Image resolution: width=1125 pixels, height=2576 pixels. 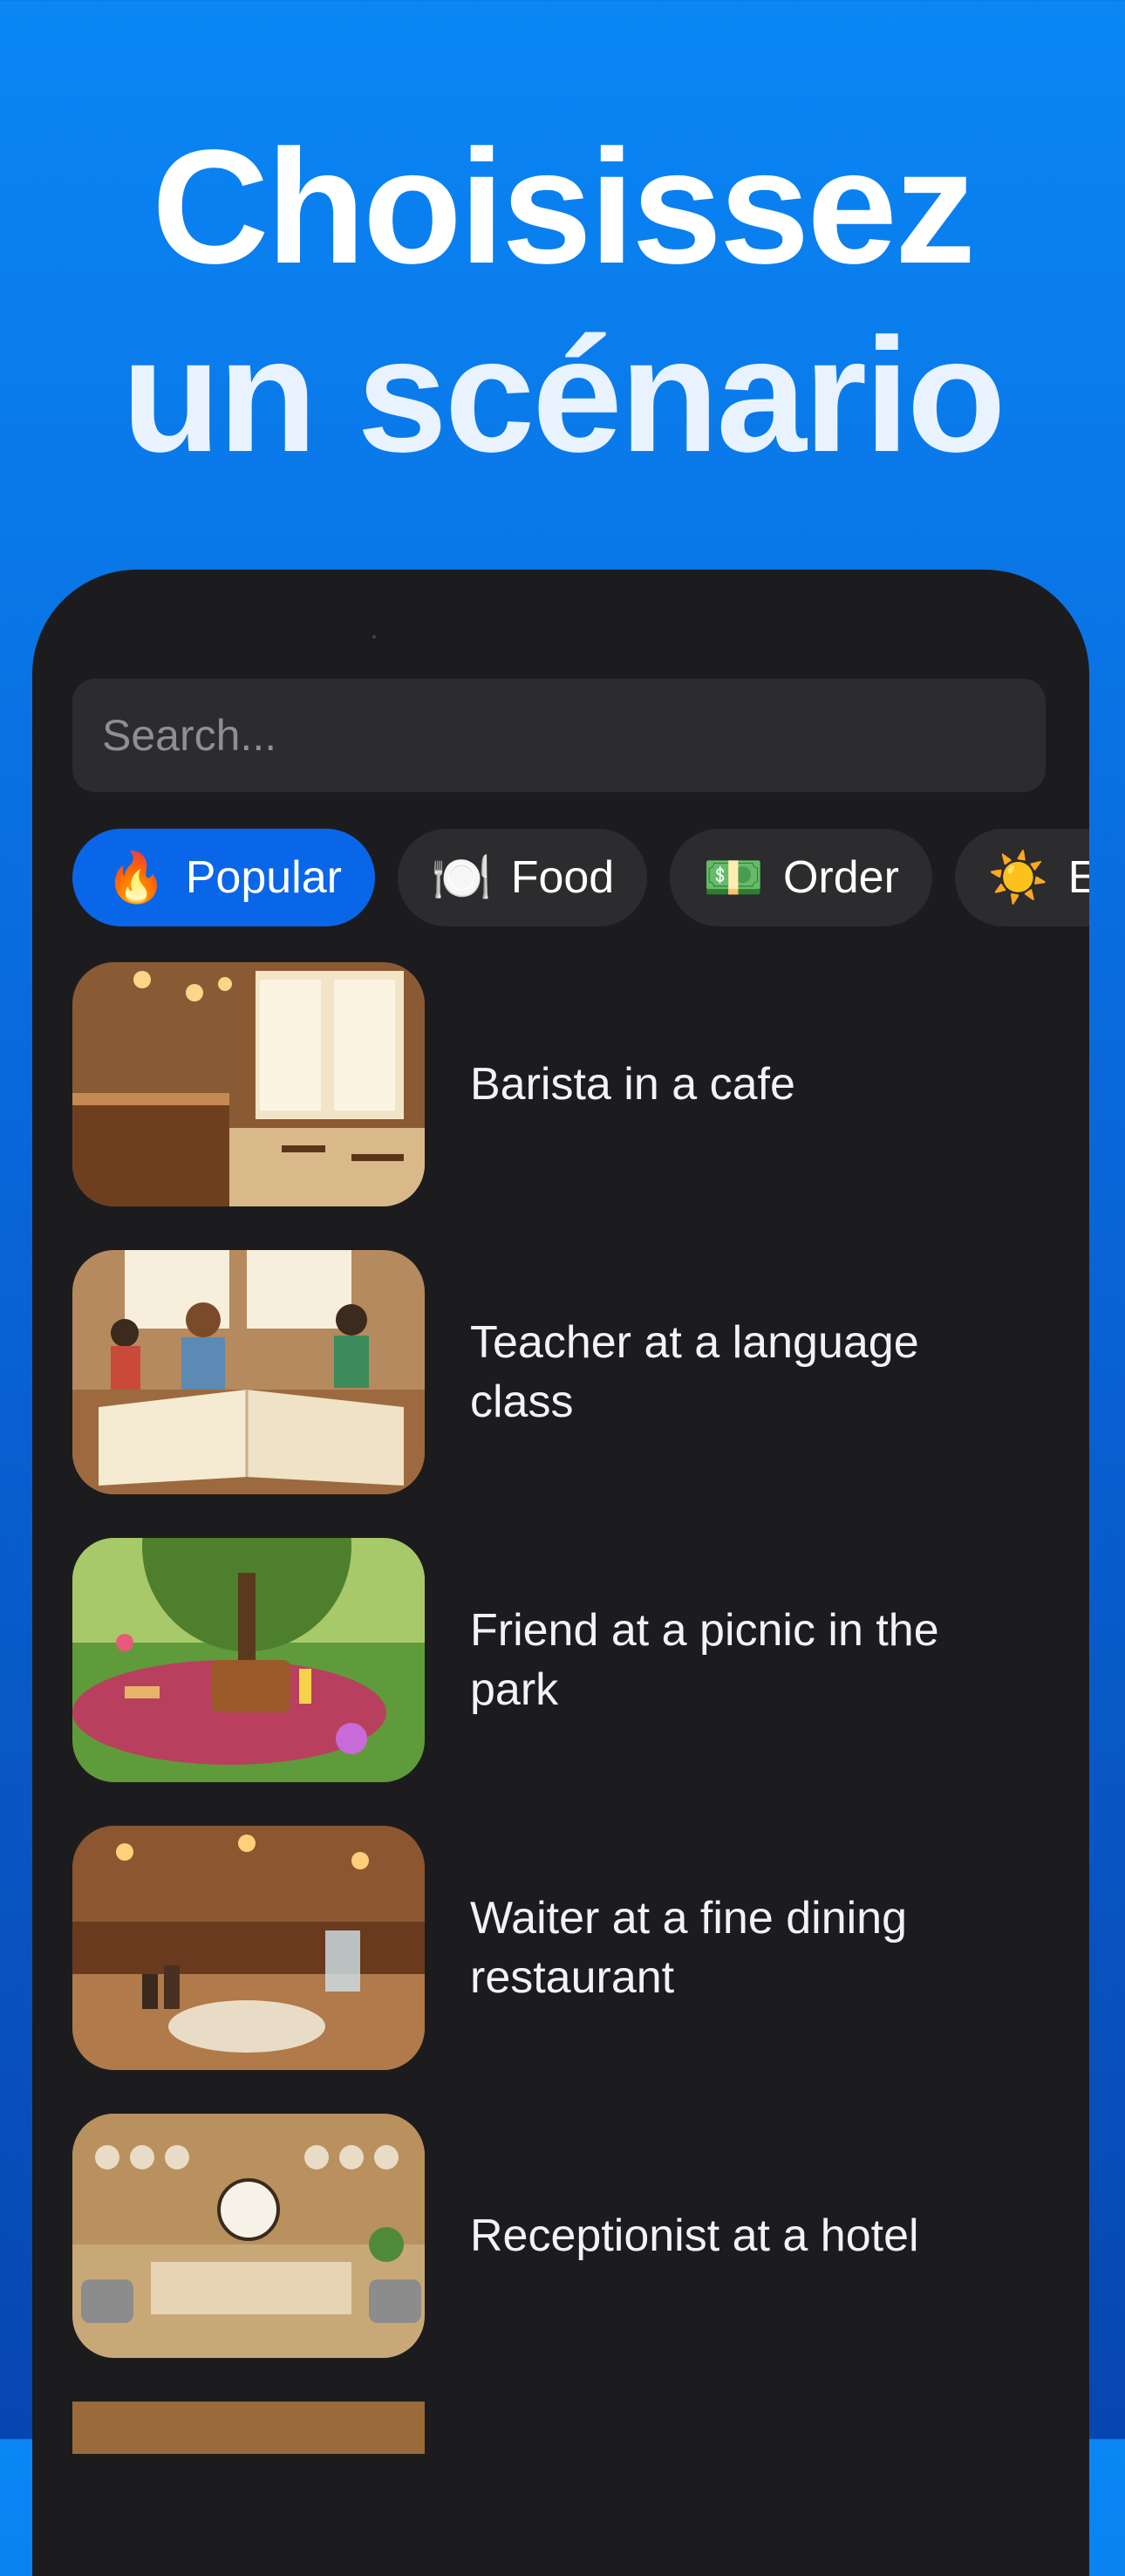 What do you see at coordinates (733, 877) in the screenshot?
I see `money-icon: 💵` at bounding box center [733, 877].